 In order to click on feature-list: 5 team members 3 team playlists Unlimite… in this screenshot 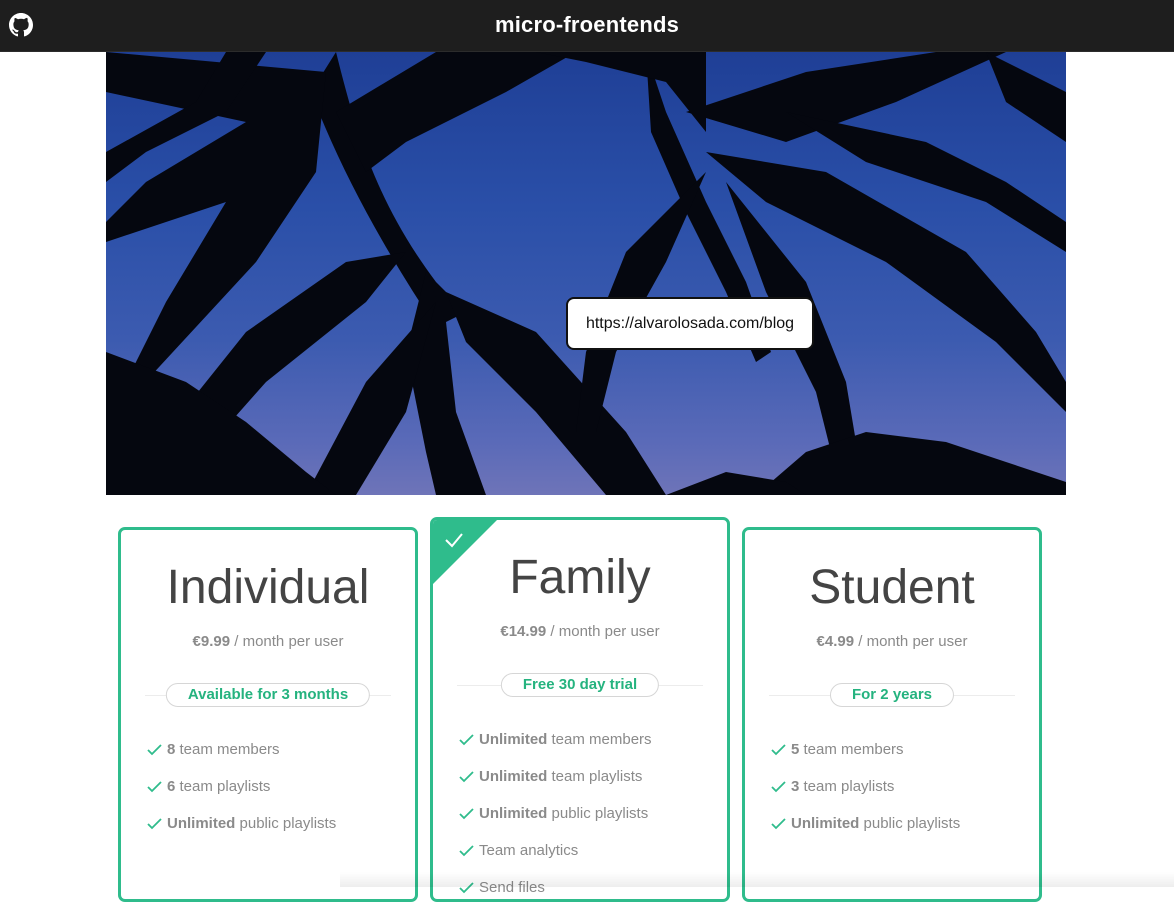, I will do `click(865, 786)`.